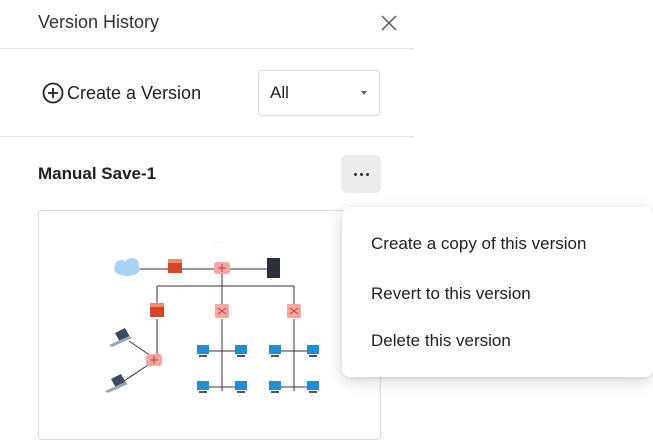  Describe the element at coordinates (478, 244) in the screenshot. I see `menu-item-create-copy: Create a copy of this version` at that location.